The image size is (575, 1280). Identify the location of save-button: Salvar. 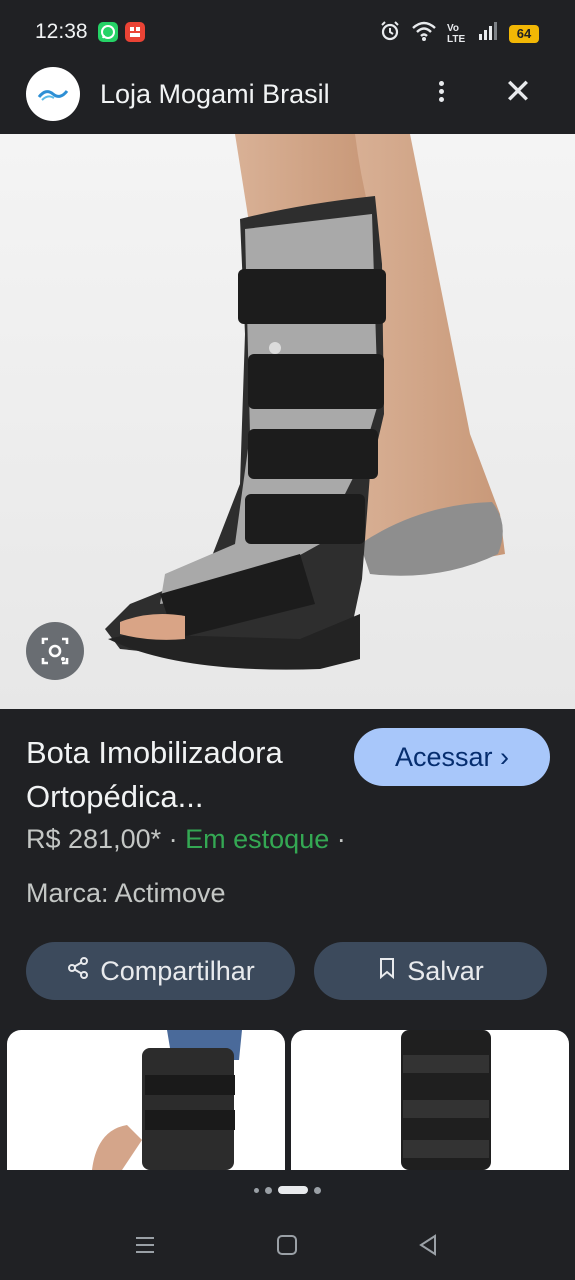
(430, 971).